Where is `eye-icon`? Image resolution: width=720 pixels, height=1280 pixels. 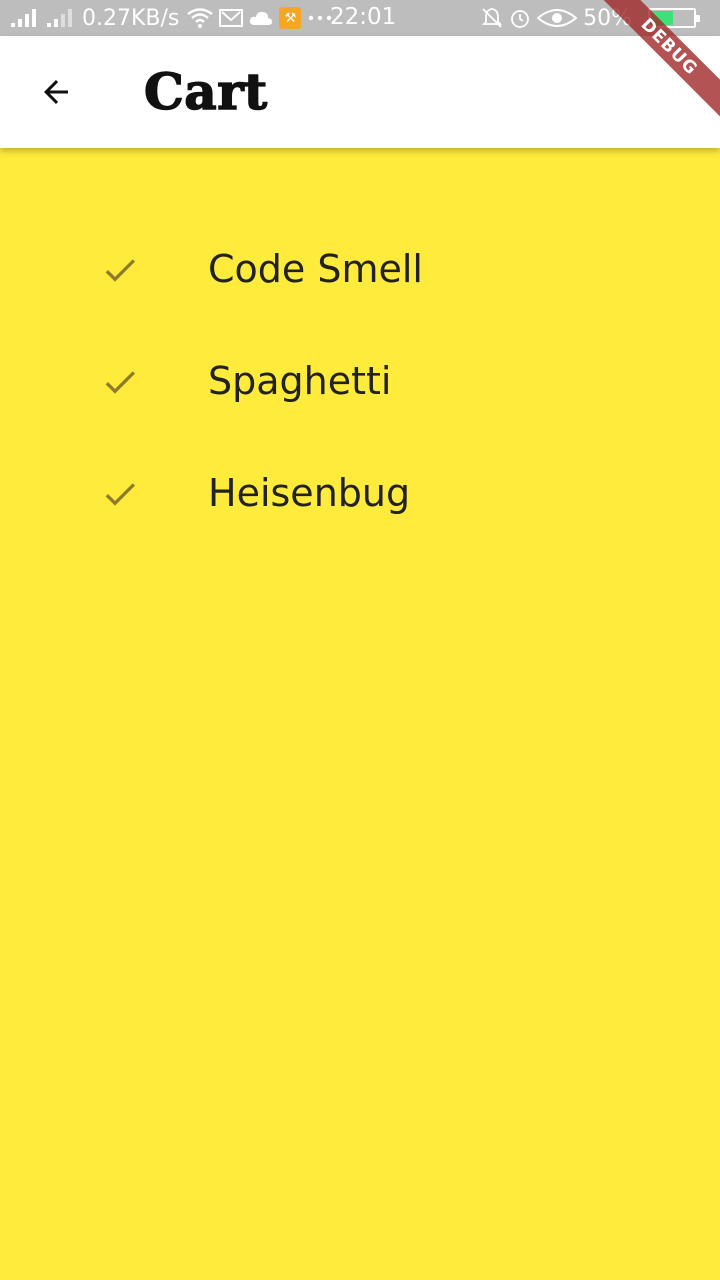 eye-icon is located at coordinates (557, 18).